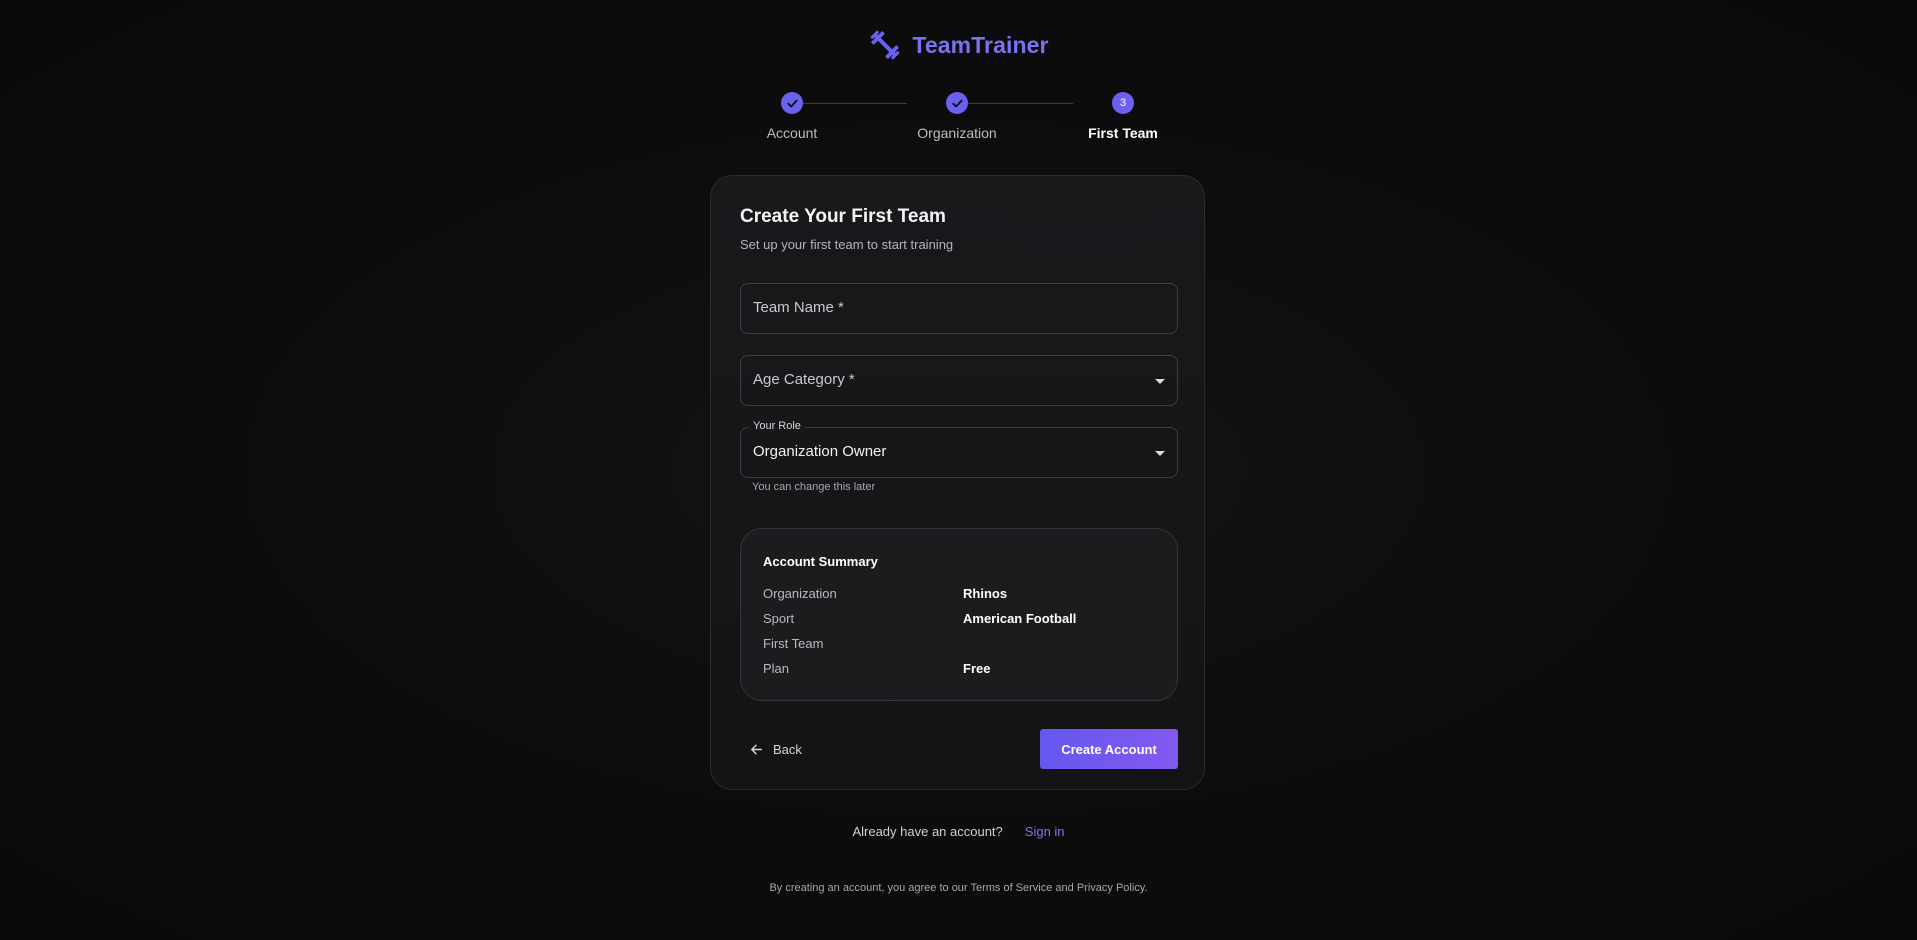 This screenshot has width=1917, height=940. What do you see at coordinates (756, 749) in the screenshot?
I see `arrow-left-icon` at bounding box center [756, 749].